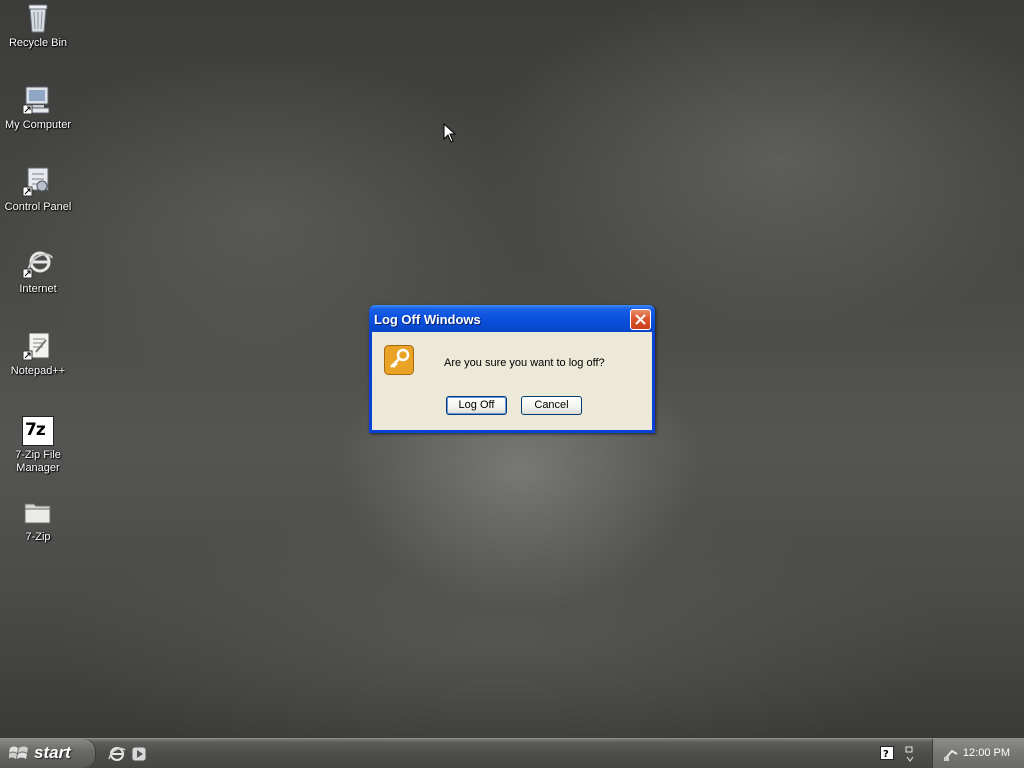 This screenshot has width=1024, height=768. I want to click on desktop-icon-control-panel: Control Panel, so click(38, 190).